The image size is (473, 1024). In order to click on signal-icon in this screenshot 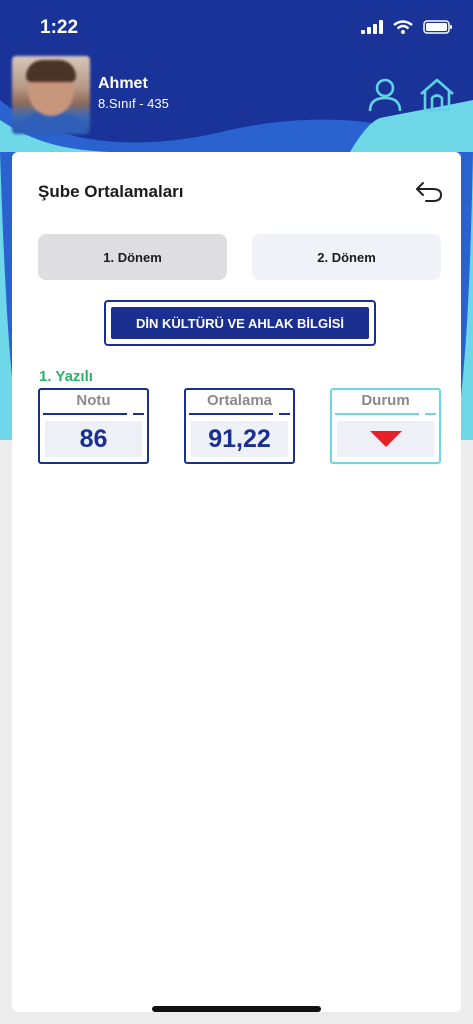, I will do `click(372, 27)`.